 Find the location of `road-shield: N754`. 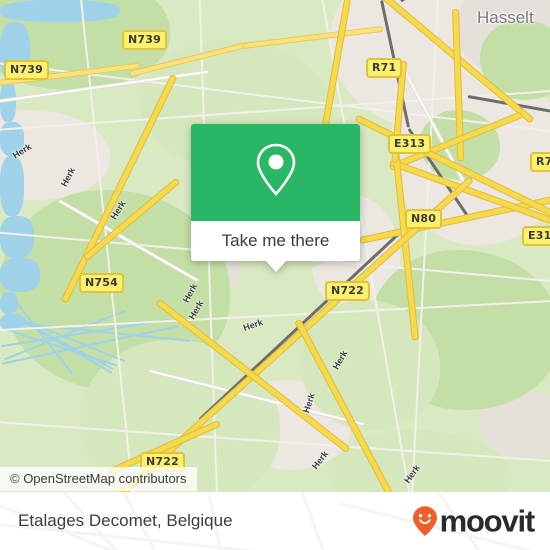

road-shield: N754 is located at coordinates (101, 283).